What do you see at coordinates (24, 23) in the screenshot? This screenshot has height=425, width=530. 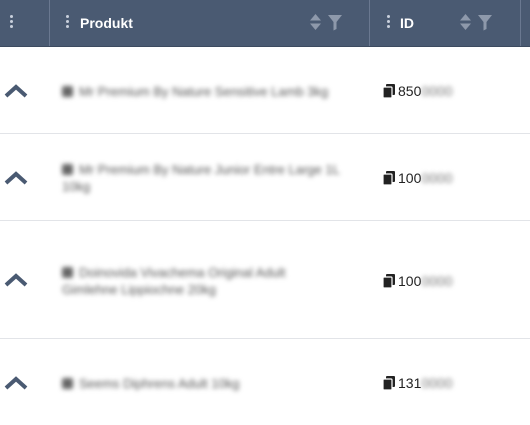 I see `header-cell-expand` at bounding box center [24, 23].